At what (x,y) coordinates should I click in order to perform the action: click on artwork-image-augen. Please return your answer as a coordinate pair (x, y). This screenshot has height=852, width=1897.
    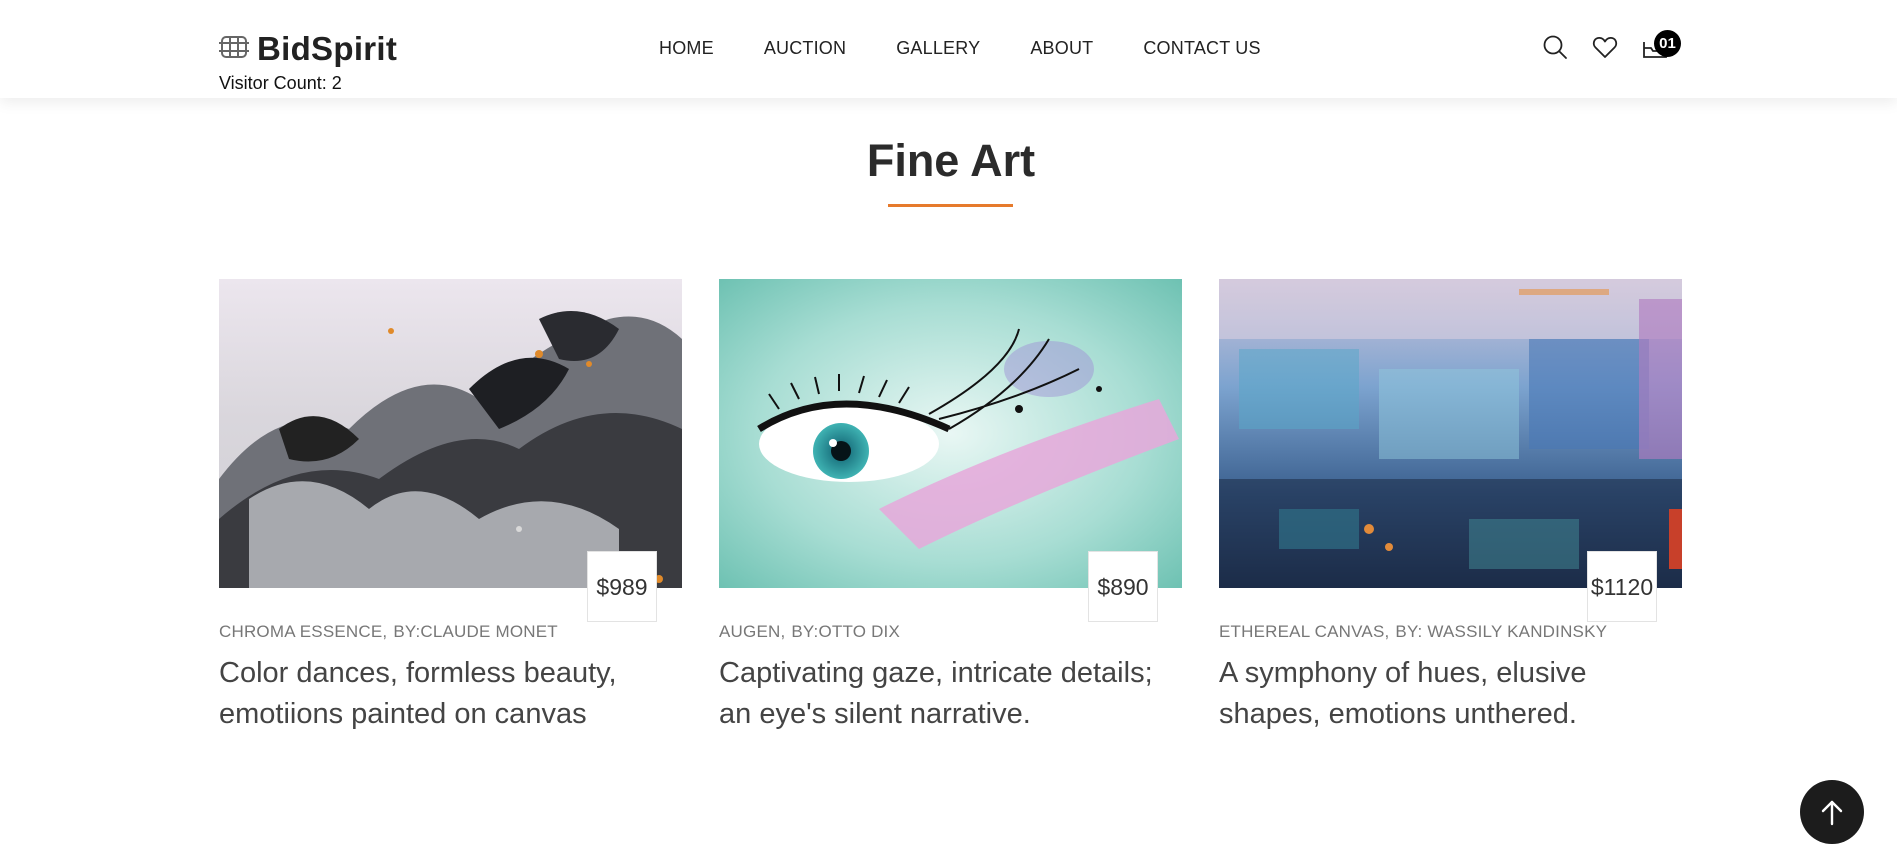
    Looking at the image, I should click on (950, 433).